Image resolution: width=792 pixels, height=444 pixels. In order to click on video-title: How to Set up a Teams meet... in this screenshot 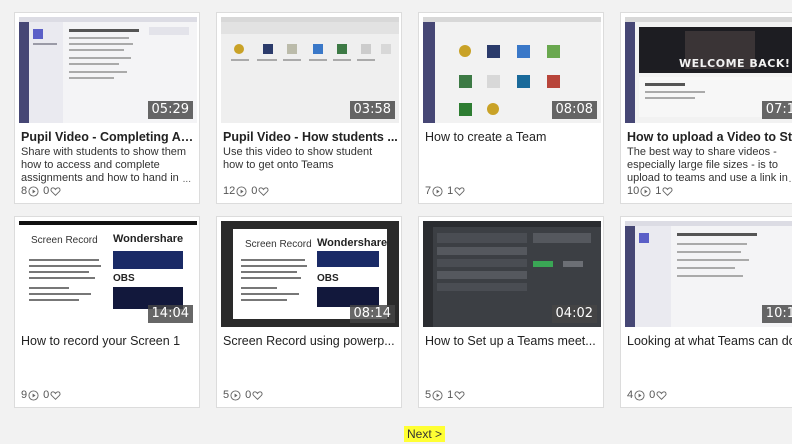, I will do `click(513, 341)`.